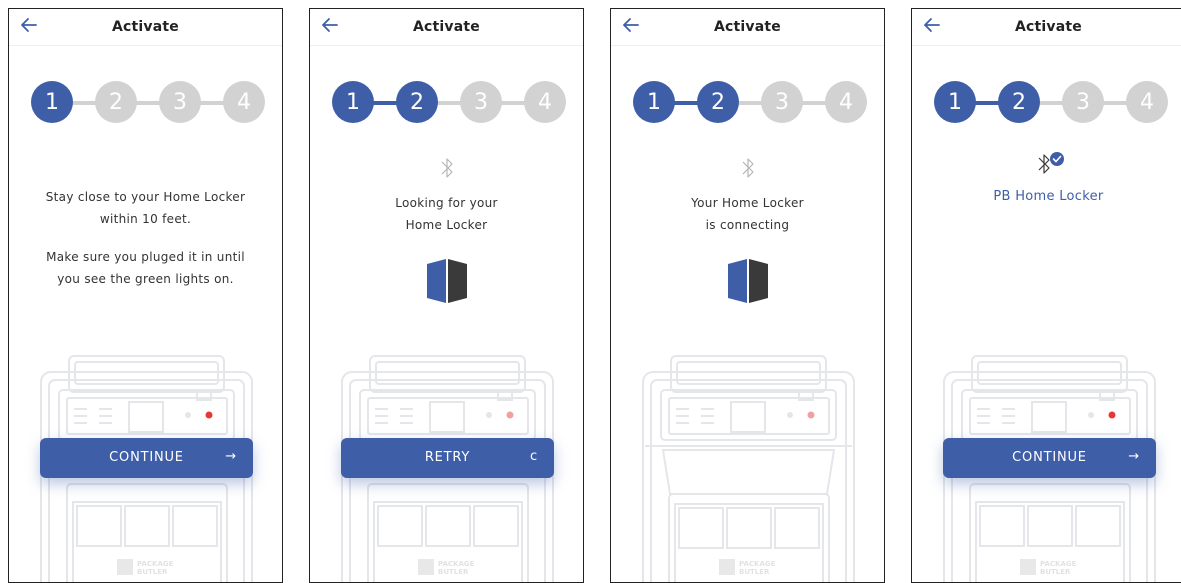 Image resolution: width=1181 pixels, height=583 pixels. I want to click on retry-button-label: RETRY, so click(447, 457).